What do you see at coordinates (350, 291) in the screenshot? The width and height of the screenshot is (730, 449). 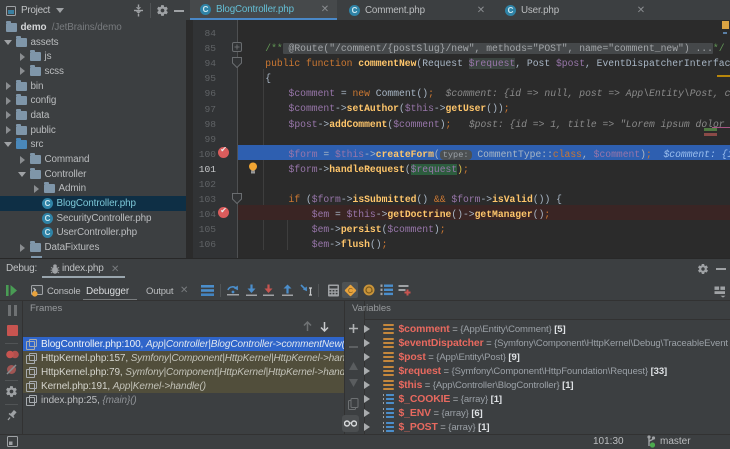 I see `svg-text: C` at bounding box center [350, 291].